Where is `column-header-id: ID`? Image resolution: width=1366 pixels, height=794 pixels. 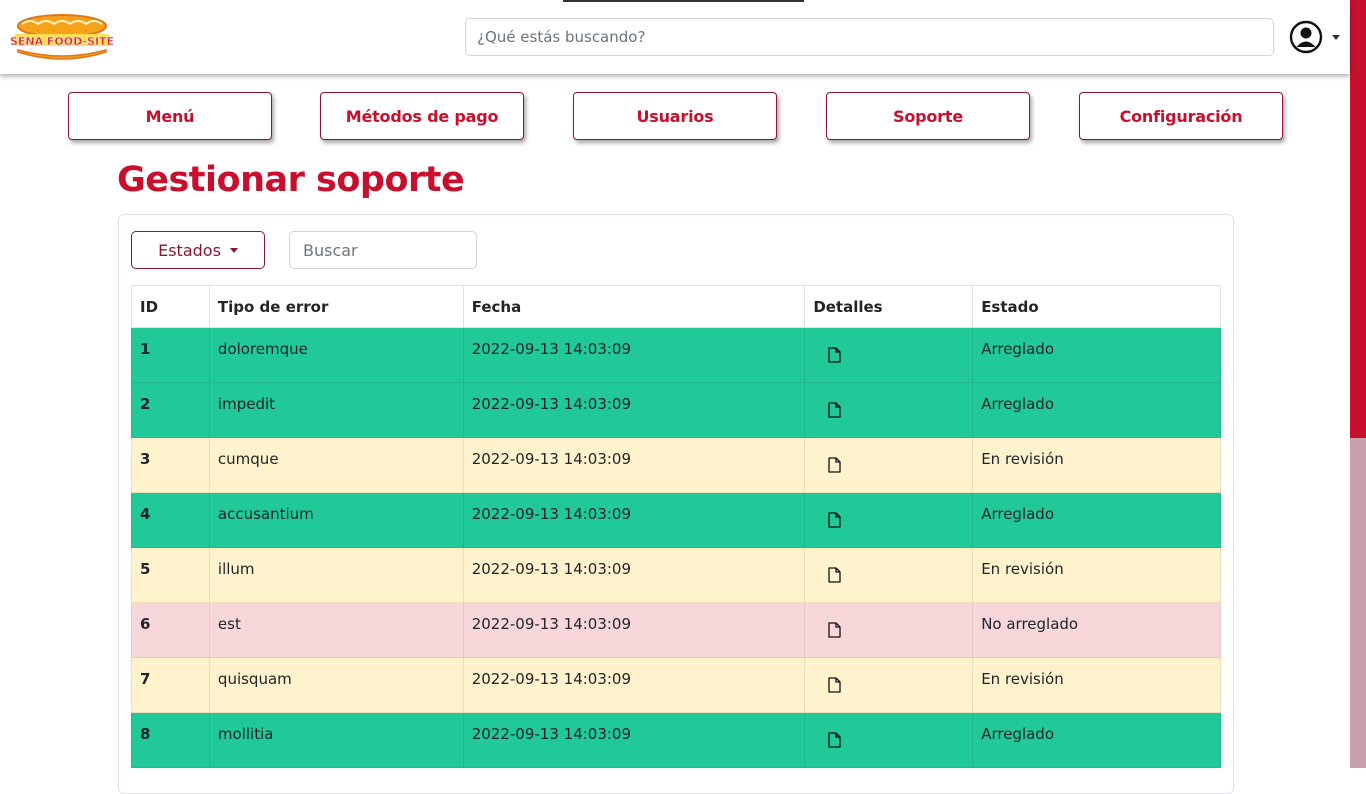
column-header-id: ID is located at coordinates (170, 306).